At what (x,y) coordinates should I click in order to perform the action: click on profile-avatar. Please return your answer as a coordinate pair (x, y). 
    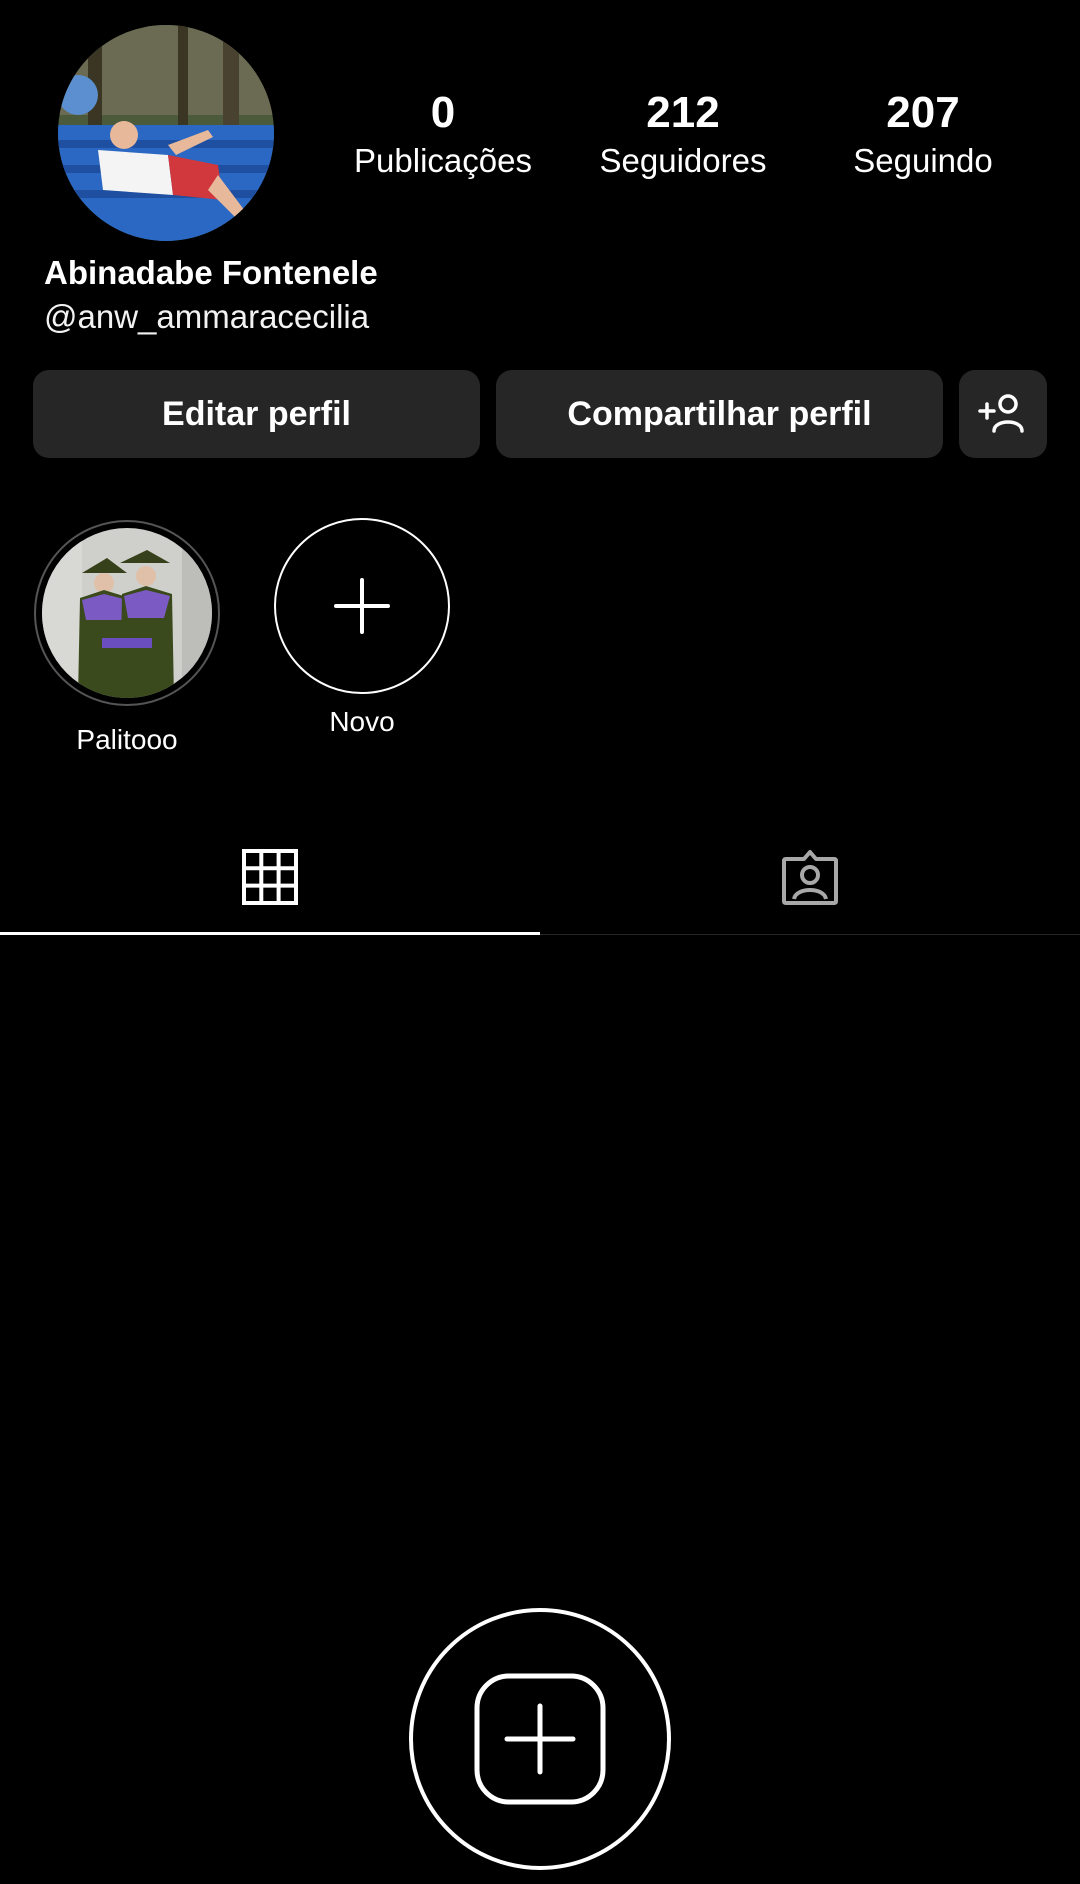
    Looking at the image, I should click on (166, 133).